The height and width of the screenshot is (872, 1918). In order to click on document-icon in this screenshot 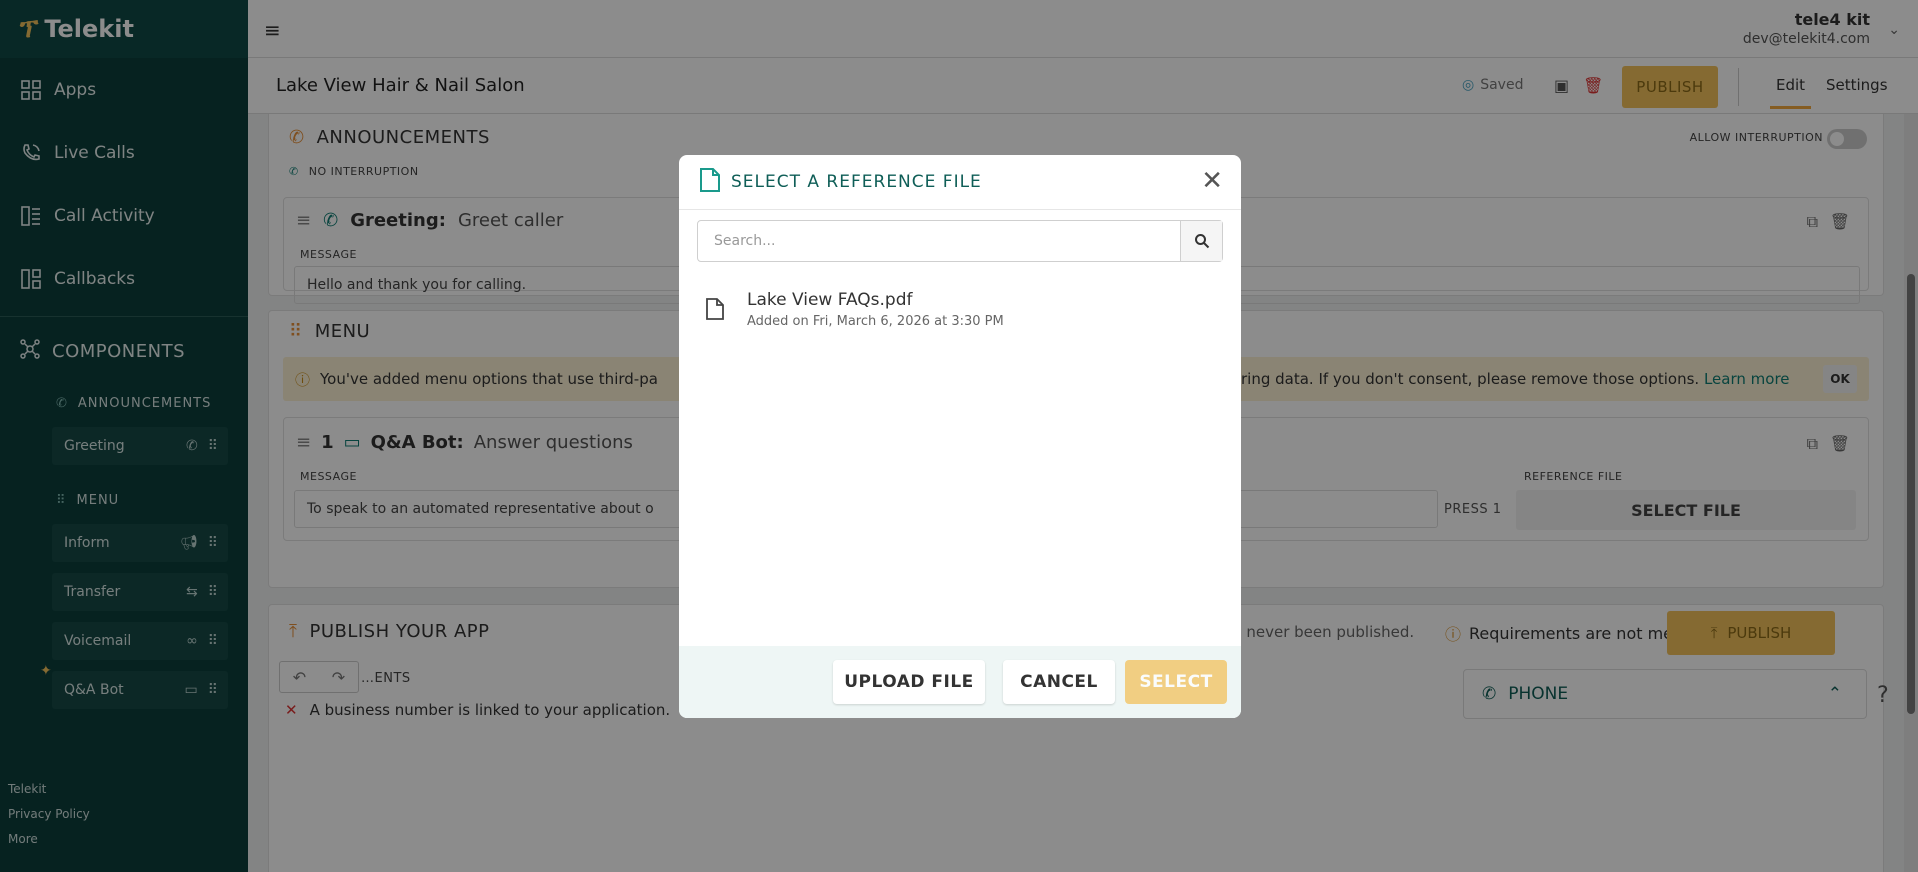, I will do `click(715, 309)`.